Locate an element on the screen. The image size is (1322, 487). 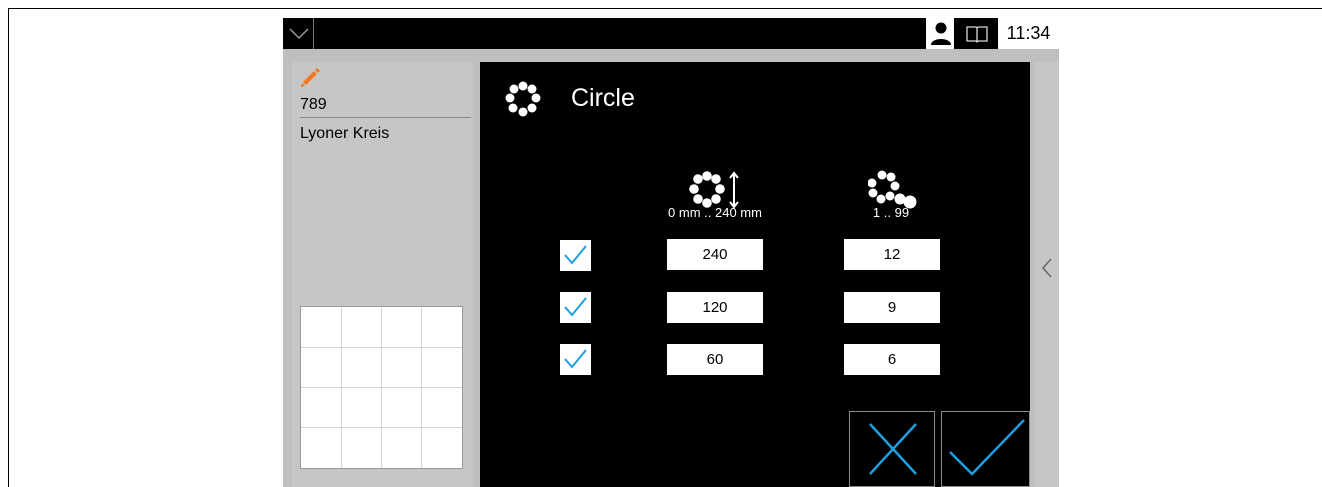
chevron-down-icon is located at coordinates (299, 34).